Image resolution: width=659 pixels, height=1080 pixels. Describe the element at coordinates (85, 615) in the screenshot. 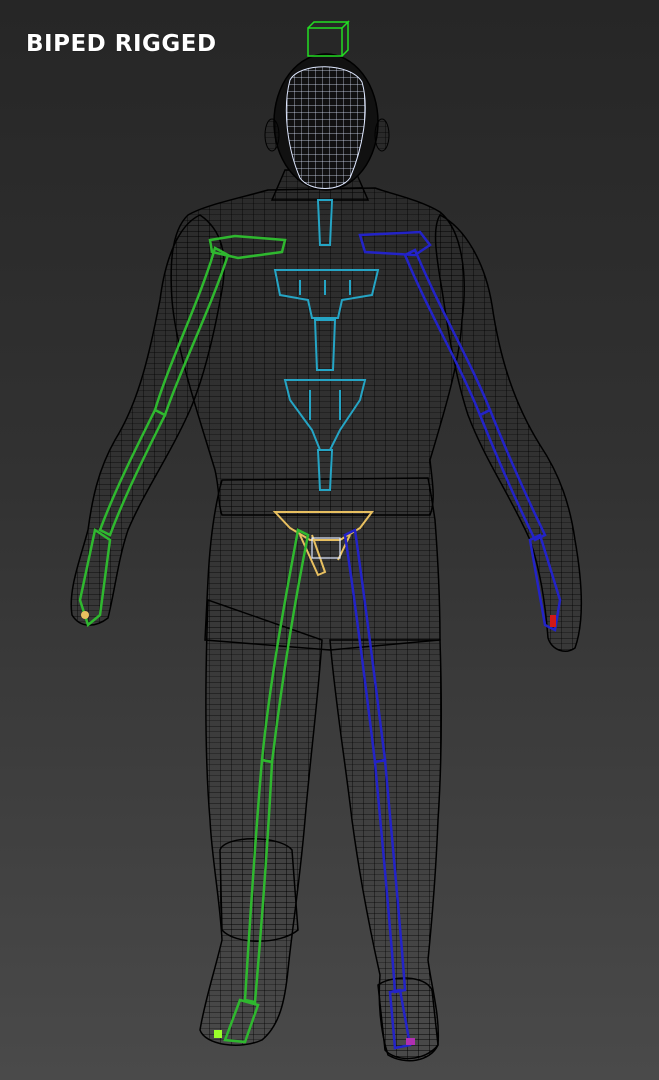

I see `left-hand-accent` at that location.